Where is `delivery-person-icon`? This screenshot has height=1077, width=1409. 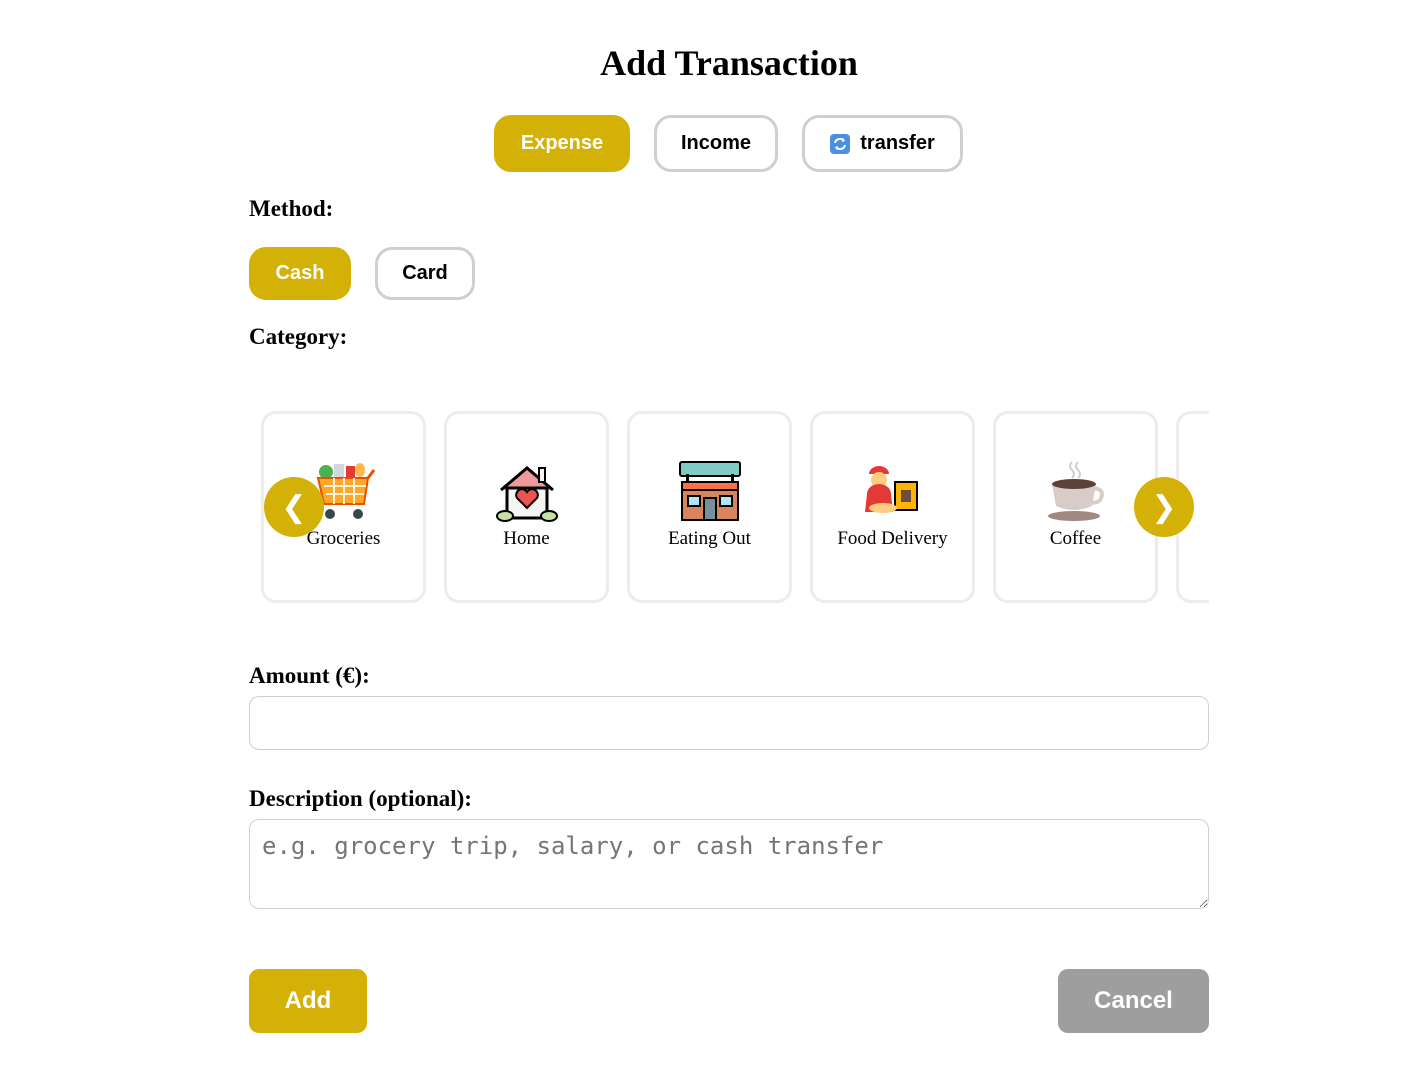
delivery-person-icon is located at coordinates (891, 489).